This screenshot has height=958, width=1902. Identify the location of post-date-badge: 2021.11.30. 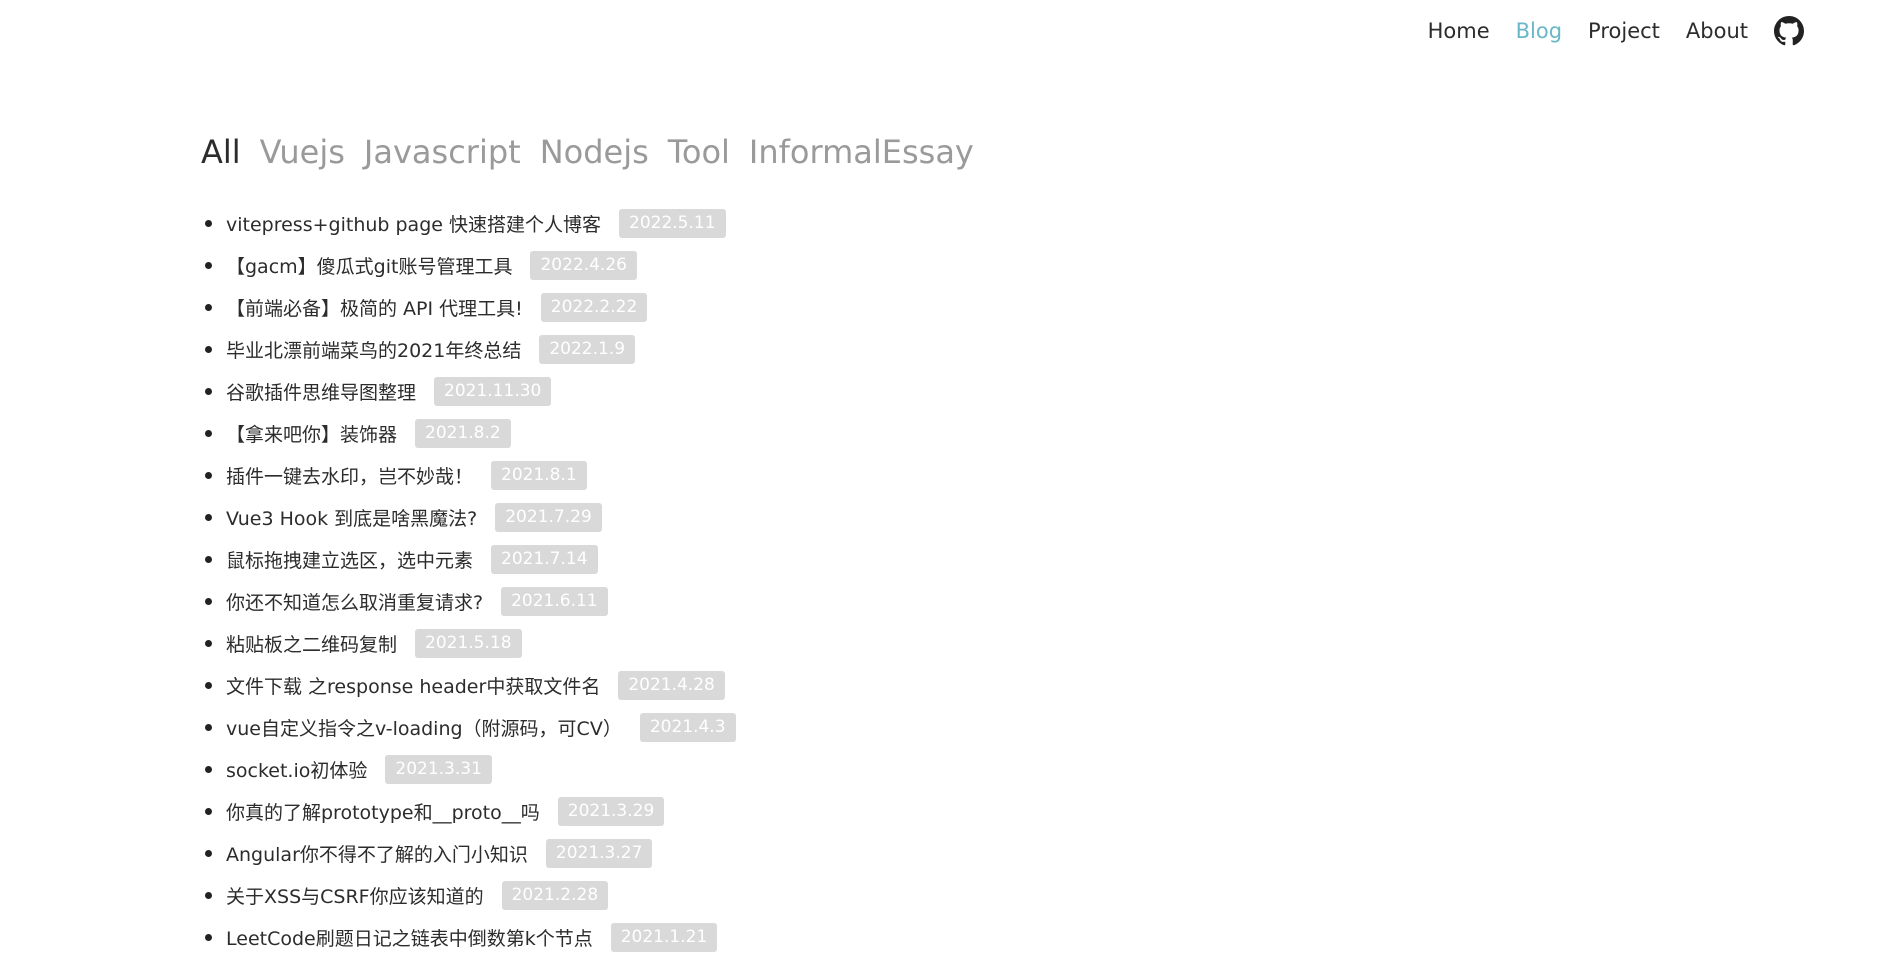
(493, 391).